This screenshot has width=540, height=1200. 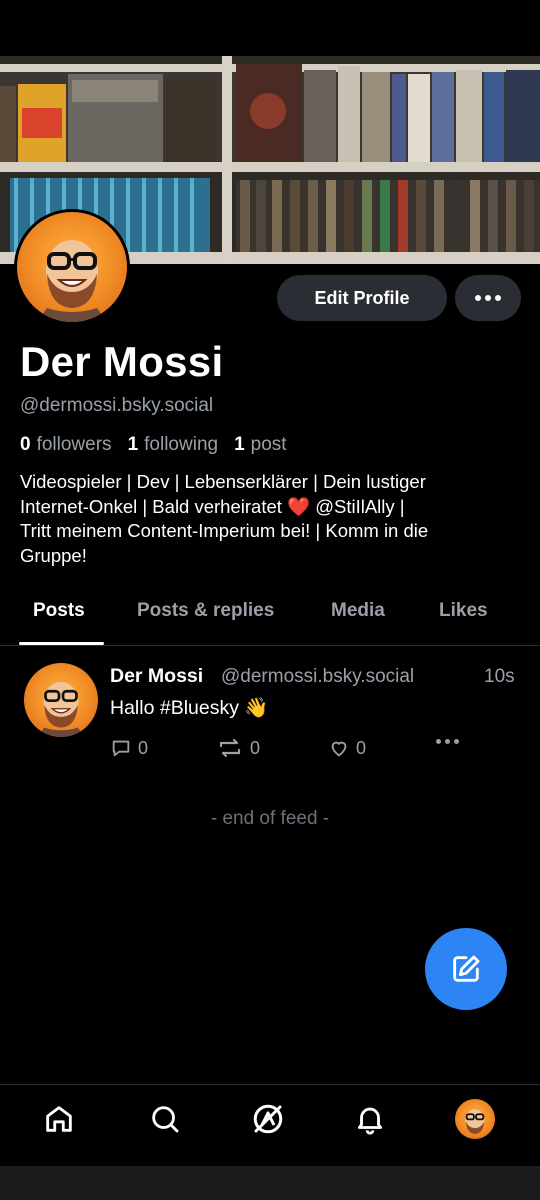 I want to click on notifications-icon, so click(x=370, y=1121).